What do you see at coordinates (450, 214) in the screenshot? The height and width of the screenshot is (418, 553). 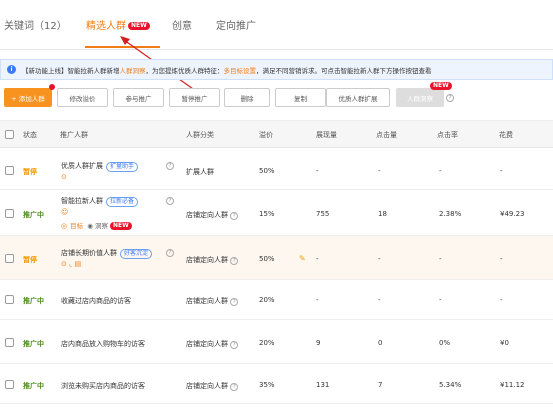 I see `ctr-cell: 2.38%` at bounding box center [450, 214].